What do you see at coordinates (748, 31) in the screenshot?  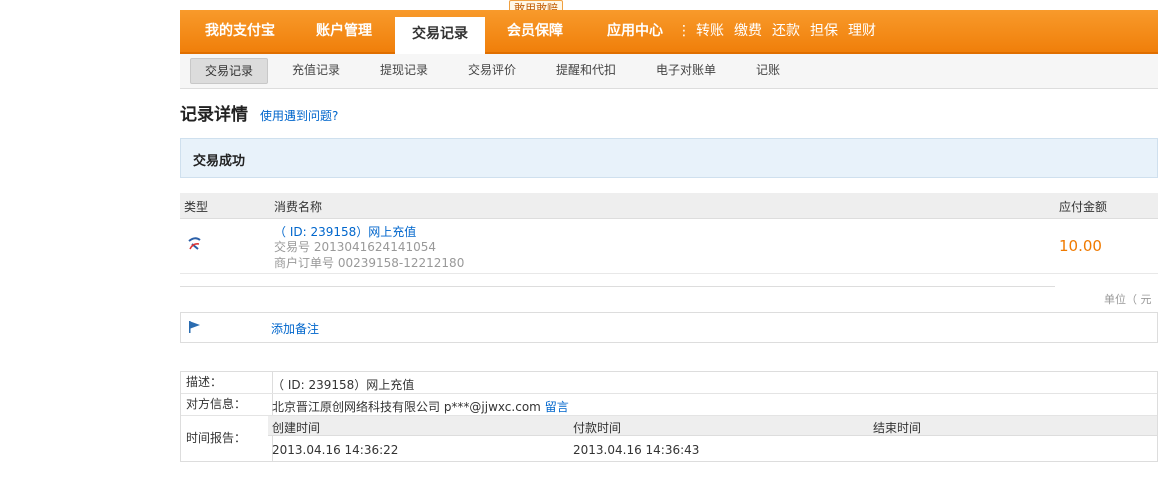 I see `nav-quick-pay-bills: 缴费` at bounding box center [748, 31].